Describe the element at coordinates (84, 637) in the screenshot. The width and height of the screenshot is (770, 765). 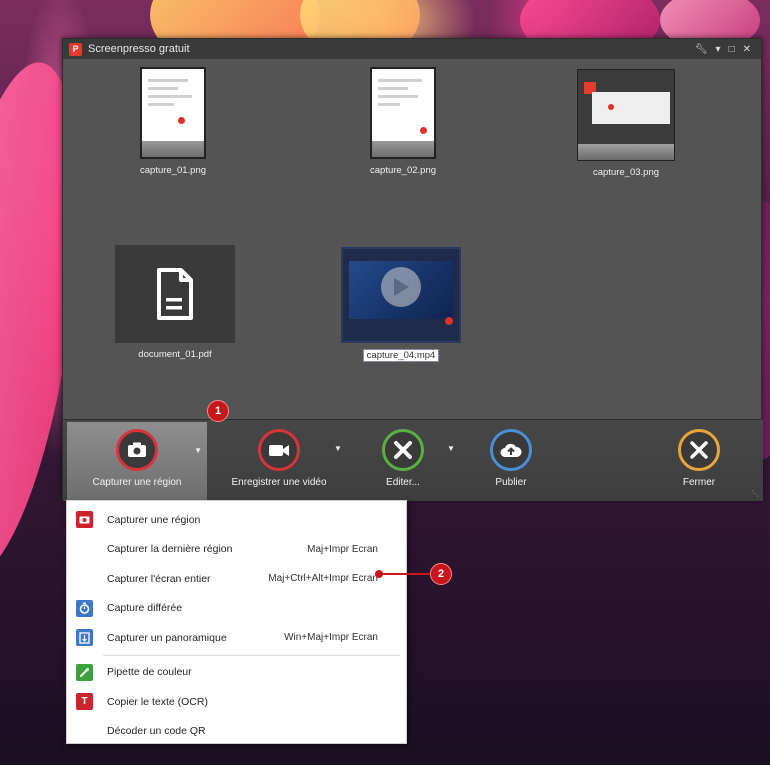
I see `panorama-icon` at that location.